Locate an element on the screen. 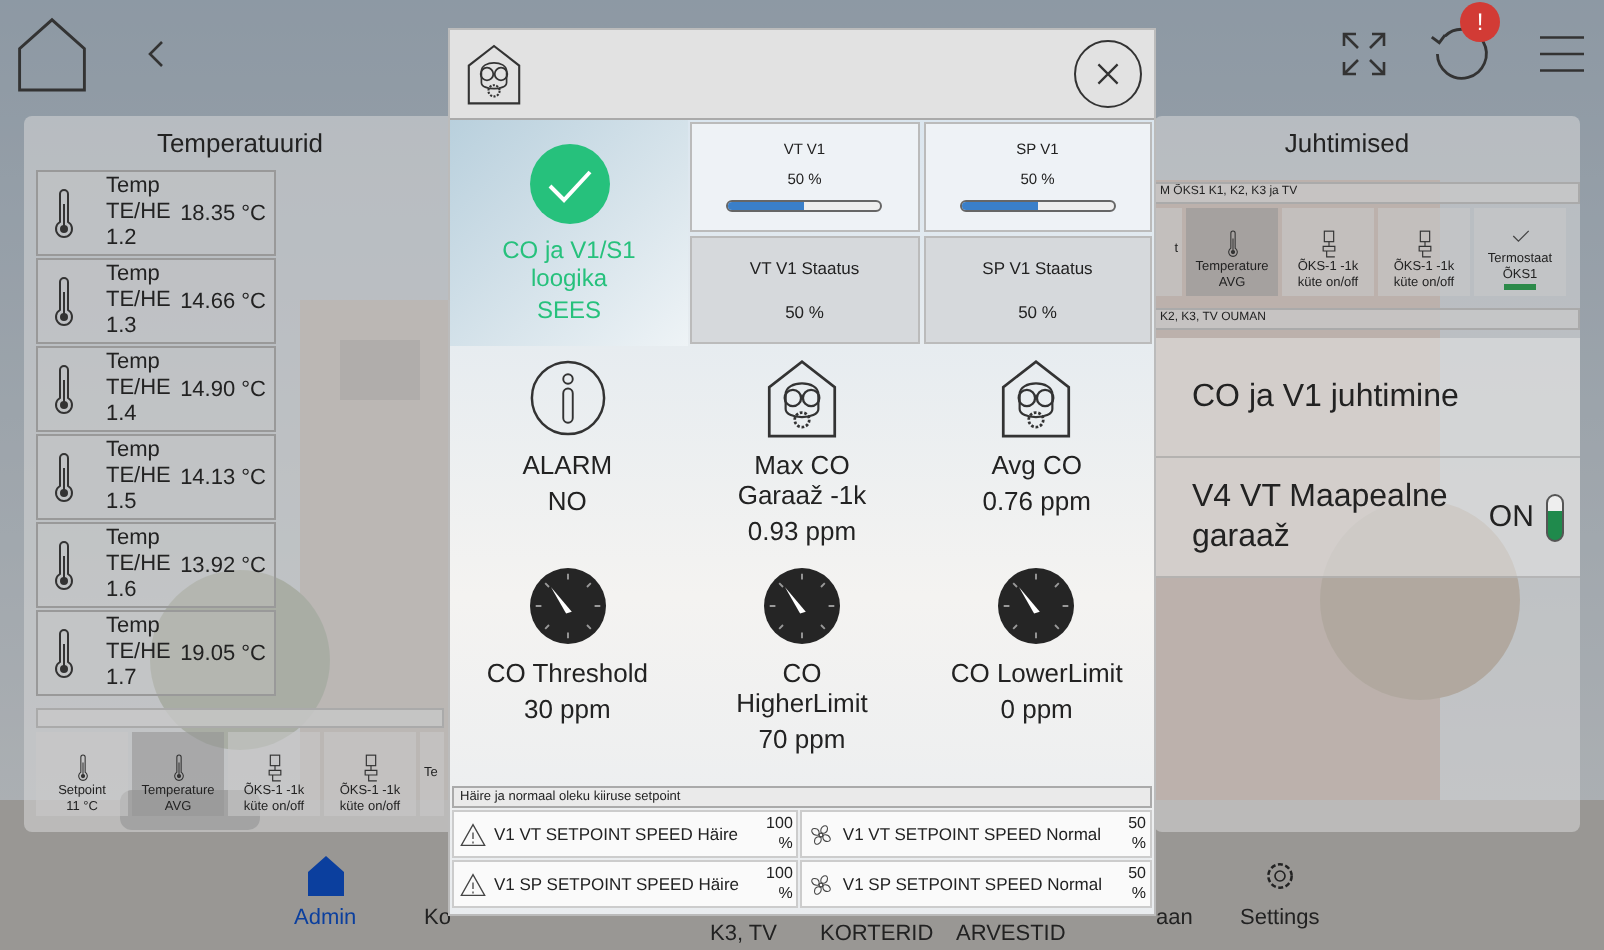  status-label: SP V1 Staatus is located at coordinates (1037, 267).